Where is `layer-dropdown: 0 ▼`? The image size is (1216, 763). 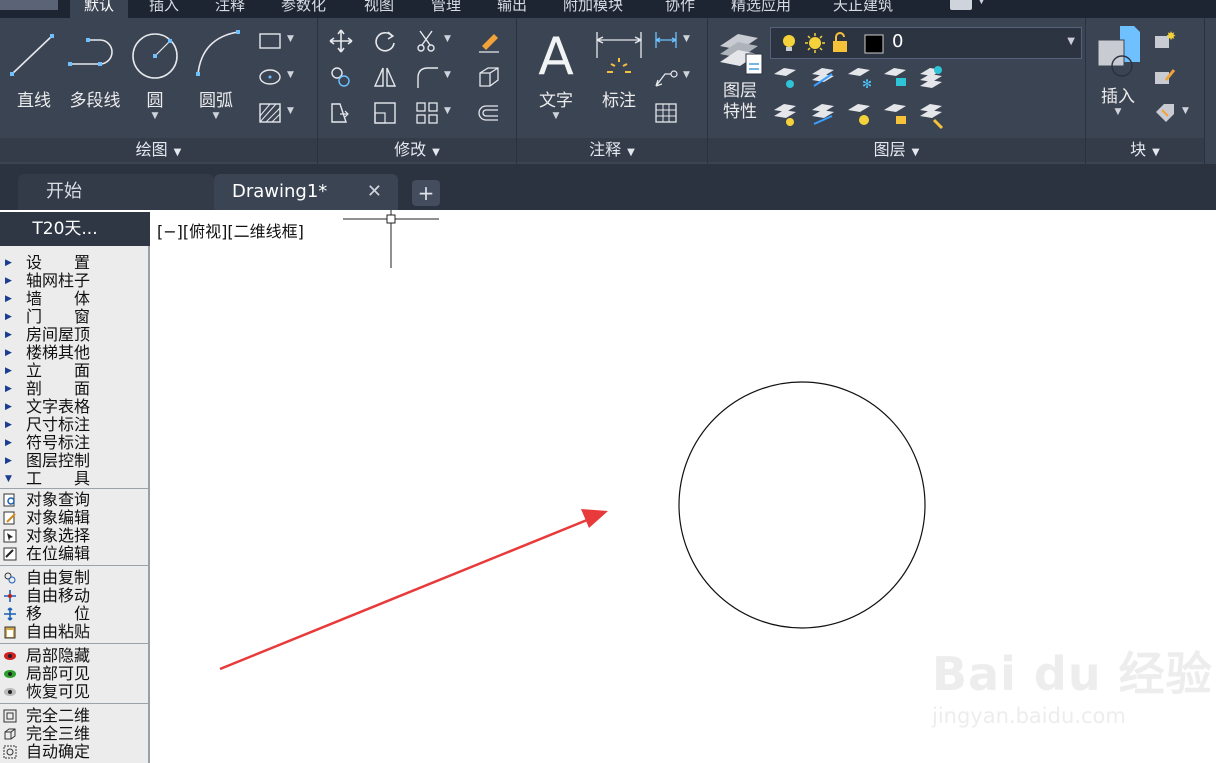
layer-dropdown: 0 ▼ is located at coordinates (926, 43).